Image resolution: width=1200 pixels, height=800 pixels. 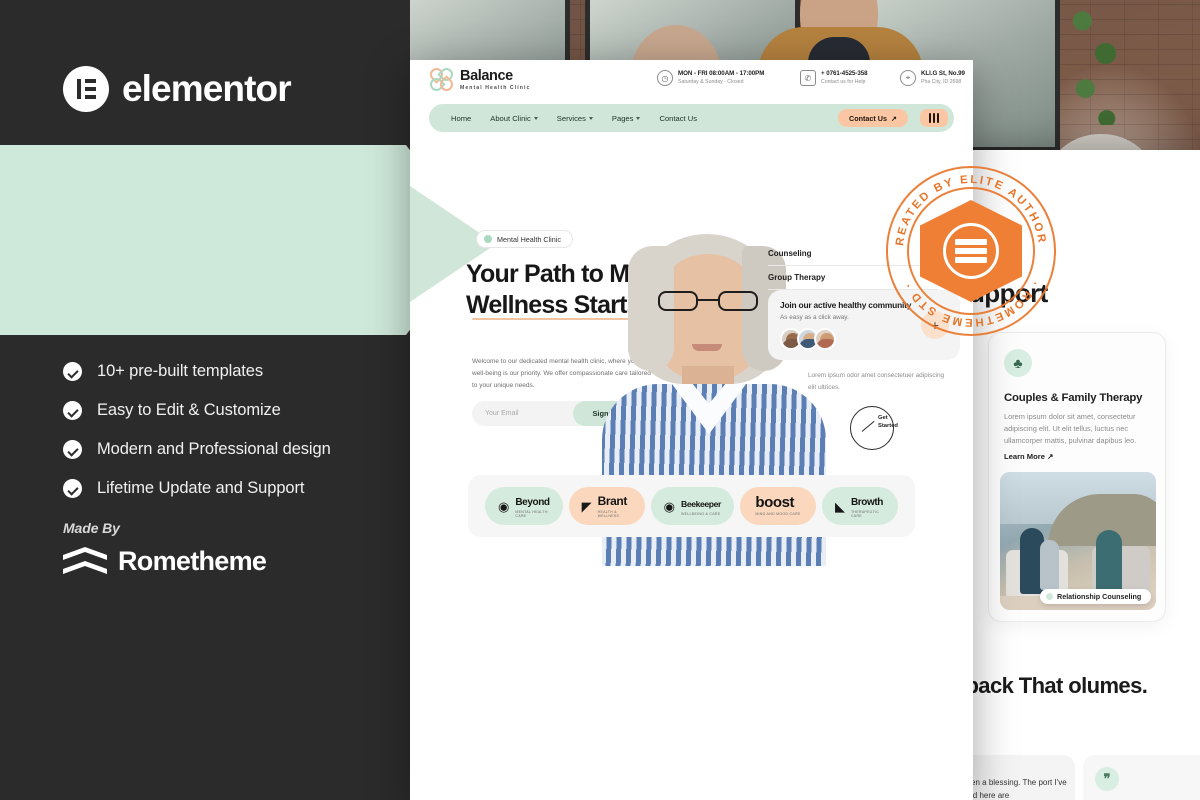 What do you see at coordinates (808, 339) in the screenshot?
I see `community-avatars` at bounding box center [808, 339].